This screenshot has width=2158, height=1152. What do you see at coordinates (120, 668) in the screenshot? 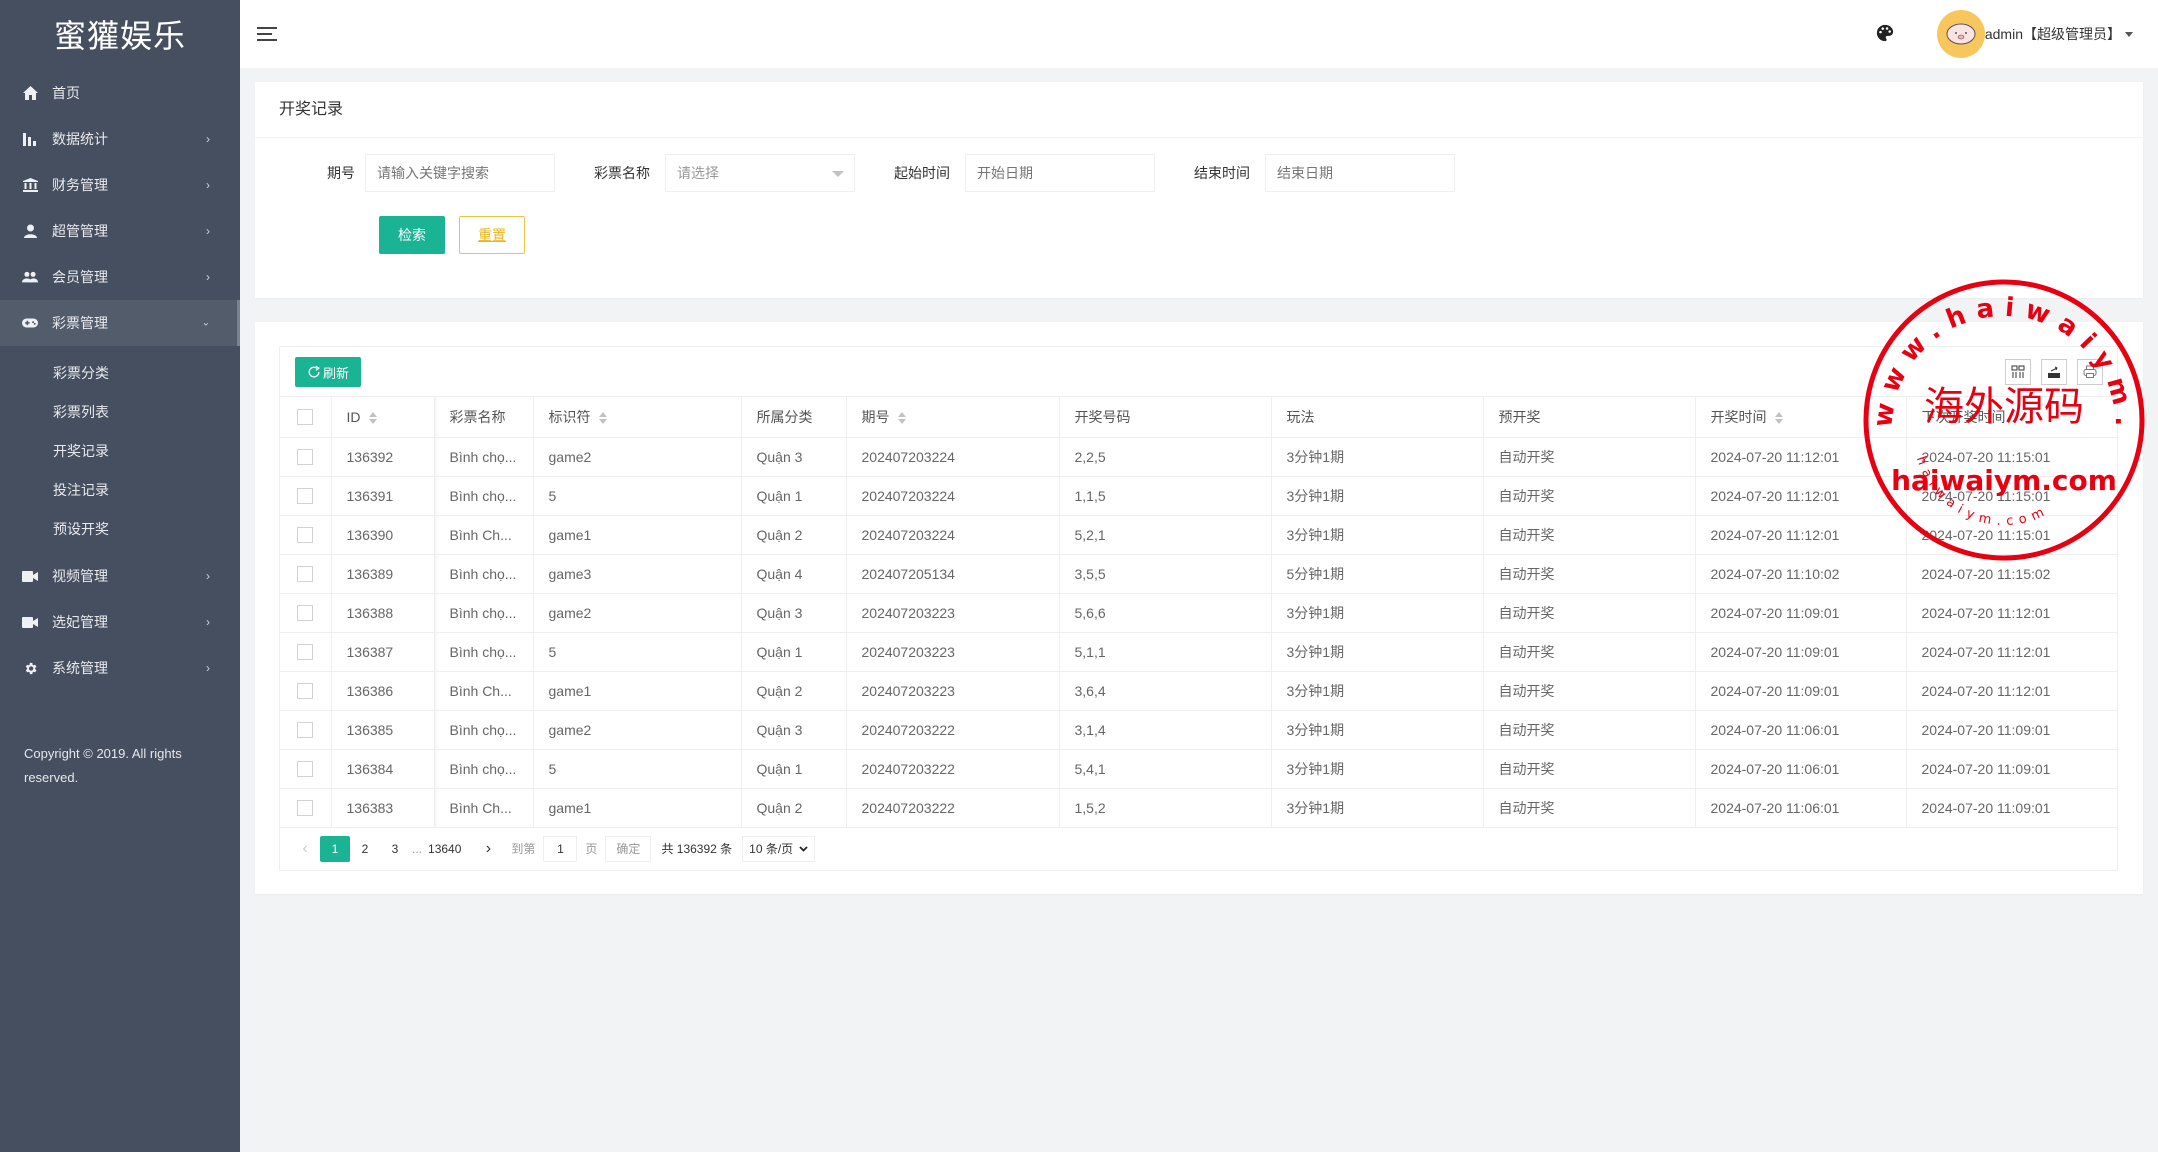
I see `sidebar-item-system: 系统管理 ›` at bounding box center [120, 668].